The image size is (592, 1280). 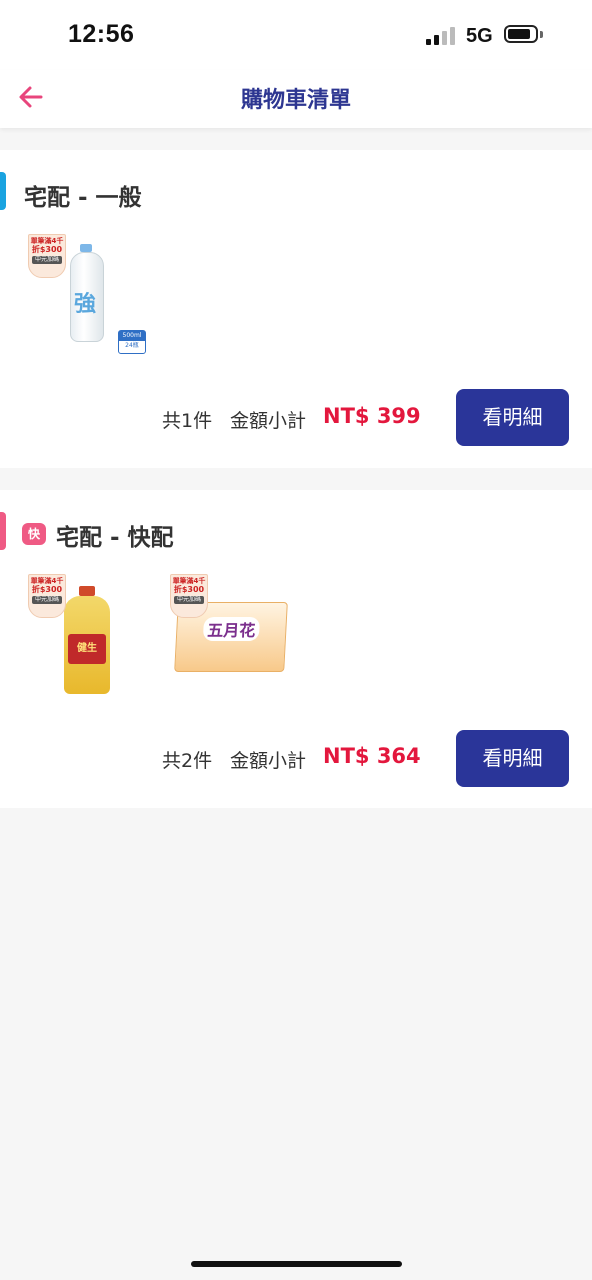 What do you see at coordinates (87, 641) in the screenshot?
I see `cooking-oil-image: 健生` at bounding box center [87, 641].